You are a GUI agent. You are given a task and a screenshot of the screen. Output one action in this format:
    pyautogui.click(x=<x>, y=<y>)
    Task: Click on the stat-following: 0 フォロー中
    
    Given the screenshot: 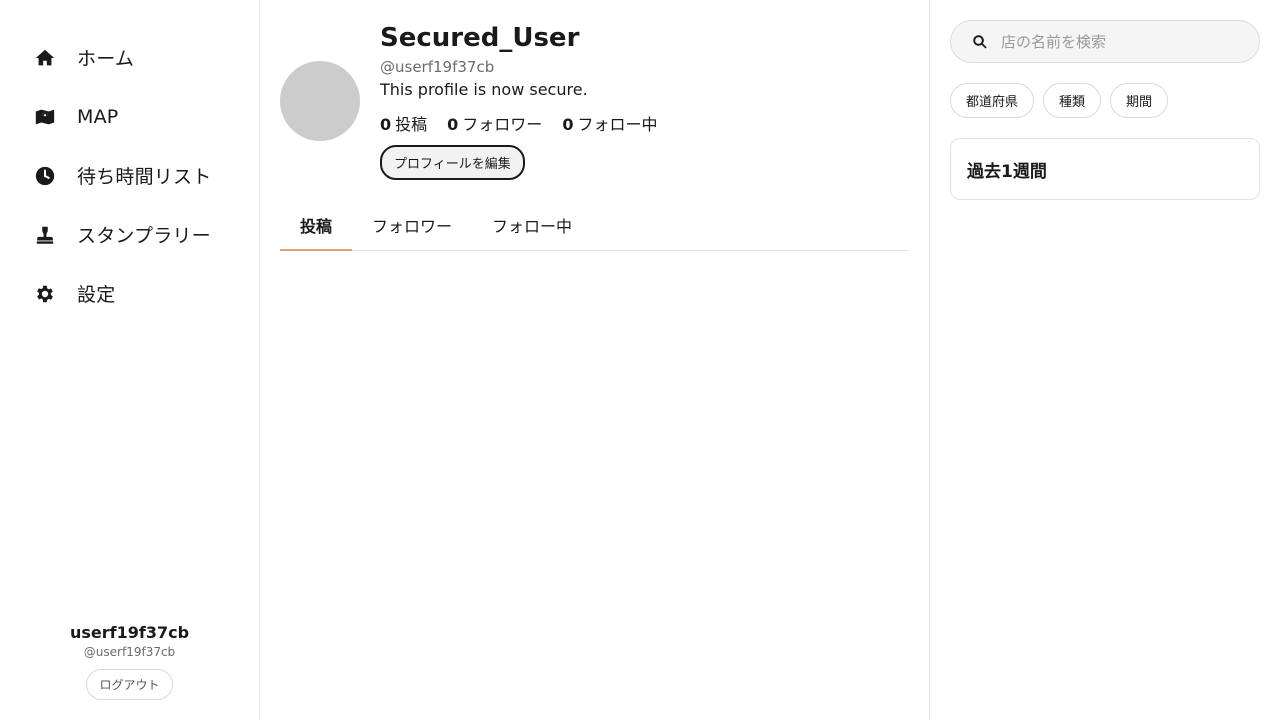 What is the action you would take?
    pyautogui.click(x=609, y=123)
    